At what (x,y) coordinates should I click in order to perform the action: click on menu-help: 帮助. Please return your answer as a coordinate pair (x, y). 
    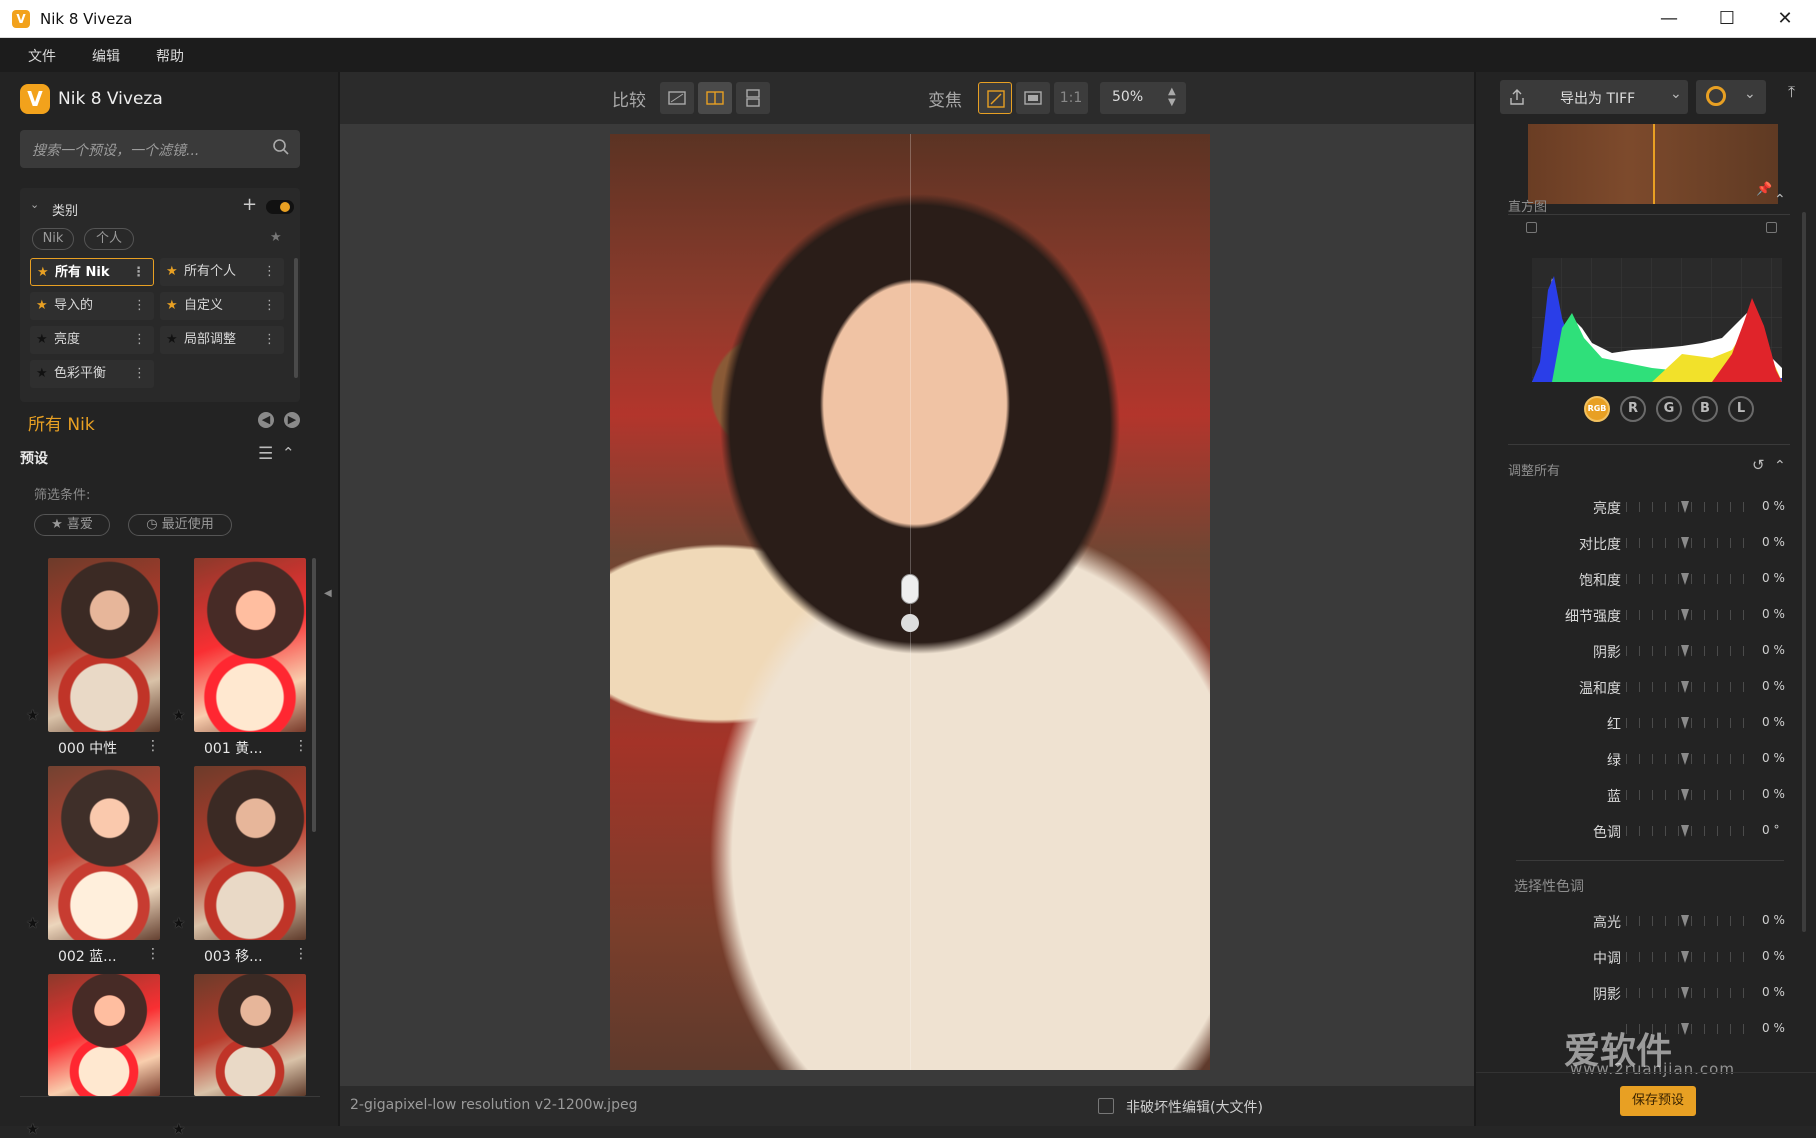
    Looking at the image, I should click on (170, 56).